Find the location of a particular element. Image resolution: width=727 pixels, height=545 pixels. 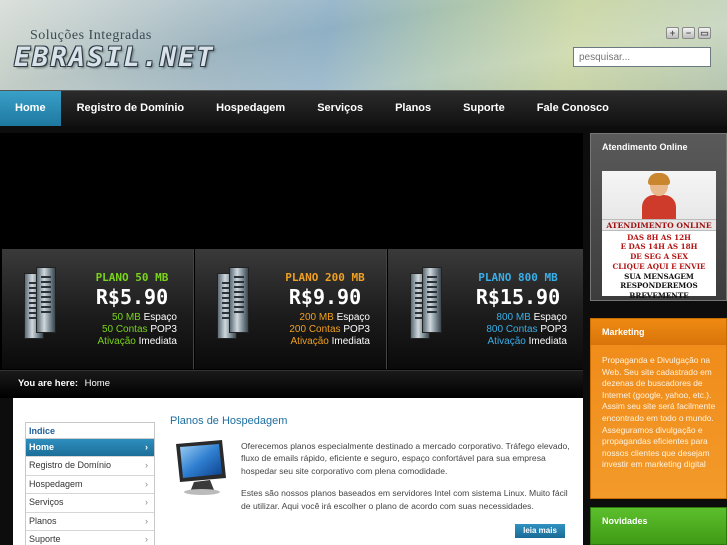

plan-price: R$9.90 is located at coordinates (325, 297).